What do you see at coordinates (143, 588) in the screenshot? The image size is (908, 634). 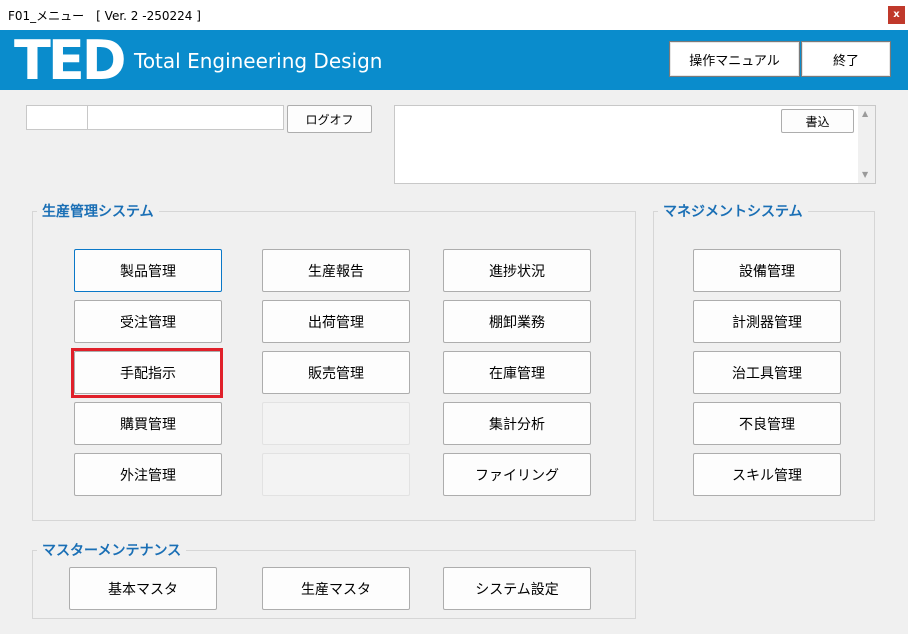 I see `basic-master-button: 基本マスタ` at bounding box center [143, 588].